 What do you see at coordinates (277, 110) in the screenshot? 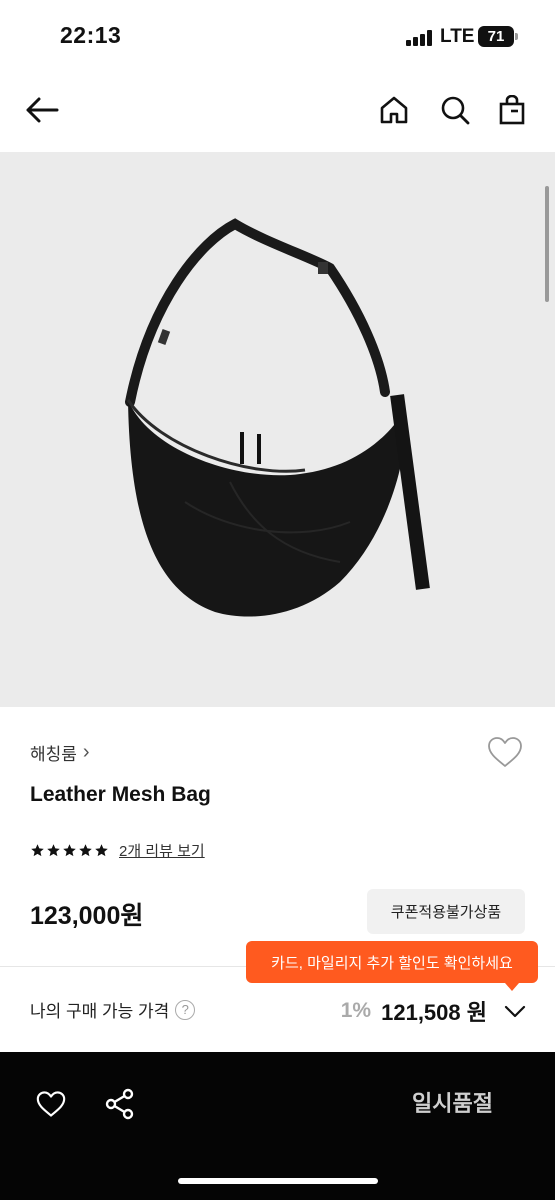
I see `top-nav` at bounding box center [277, 110].